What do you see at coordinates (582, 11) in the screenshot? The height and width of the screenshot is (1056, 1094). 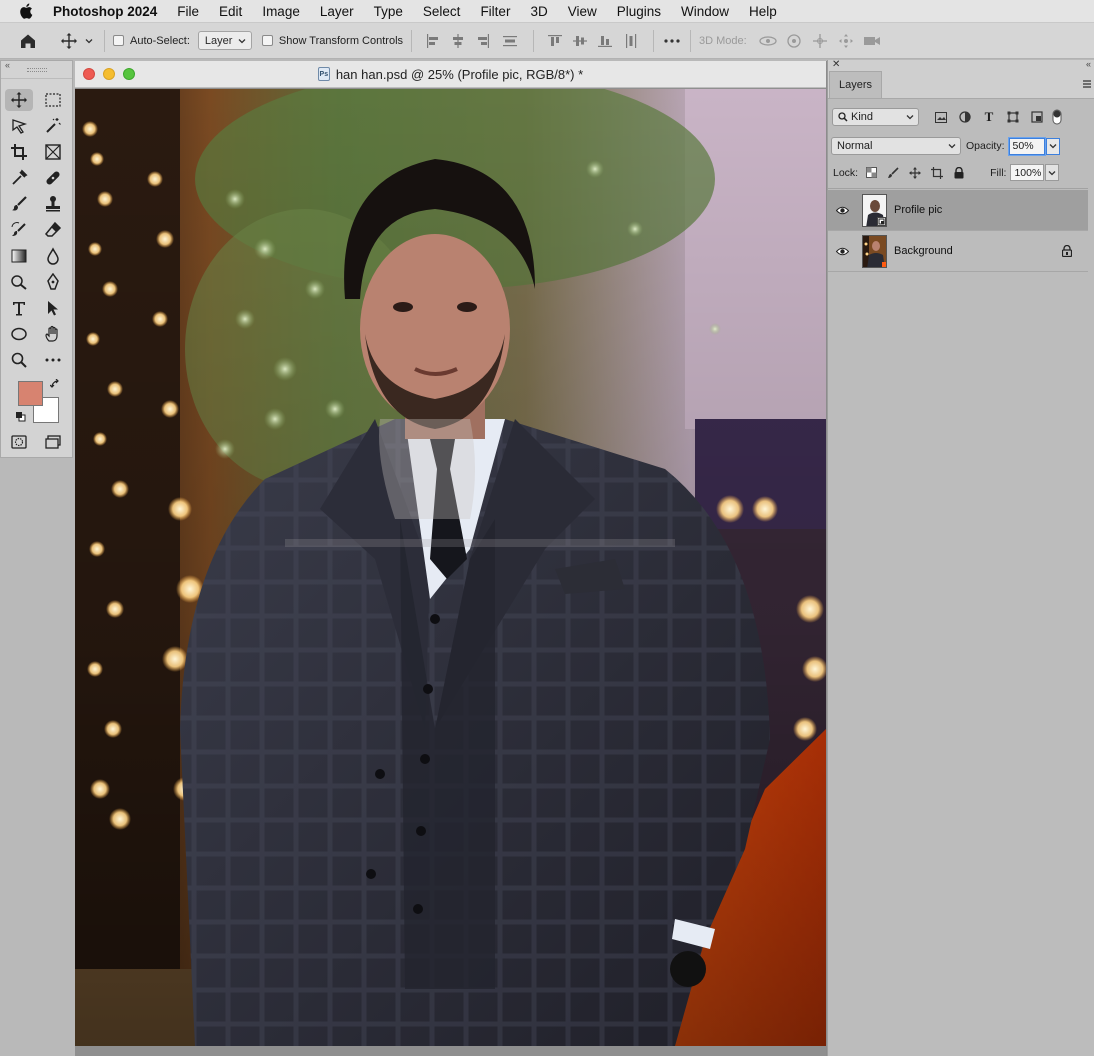 I see `menu-view: View` at bounding box center [582, 11].